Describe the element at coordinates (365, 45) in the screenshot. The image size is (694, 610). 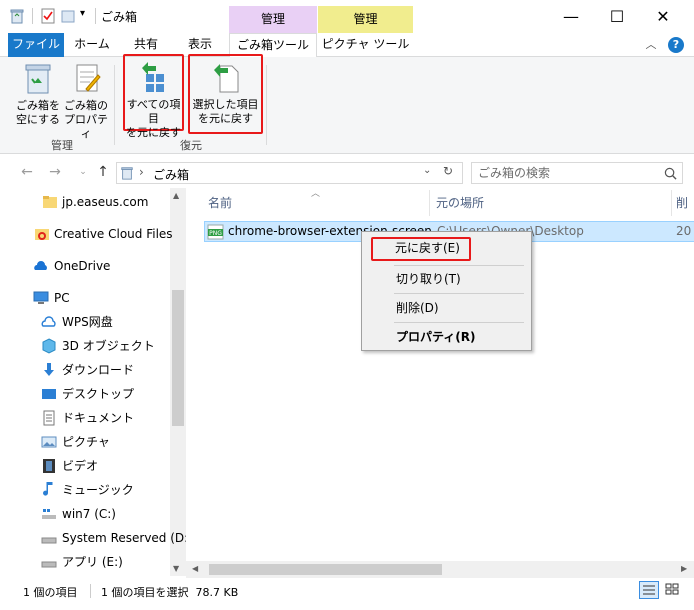
I see `tab-picture-tools: ピクチャ ツール` at that location.